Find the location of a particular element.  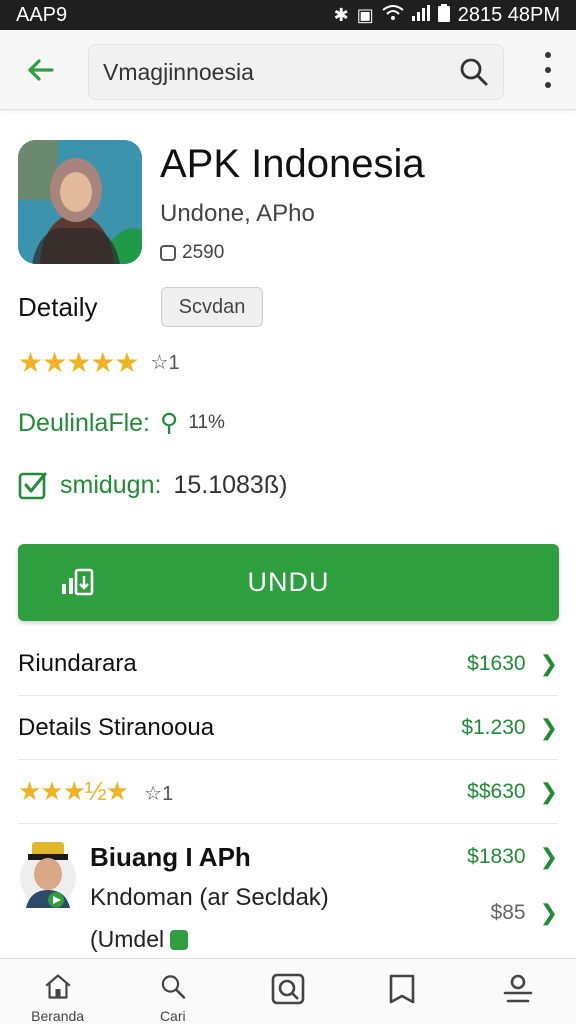

nav-search: Cari is located at coordinates (173, 998).